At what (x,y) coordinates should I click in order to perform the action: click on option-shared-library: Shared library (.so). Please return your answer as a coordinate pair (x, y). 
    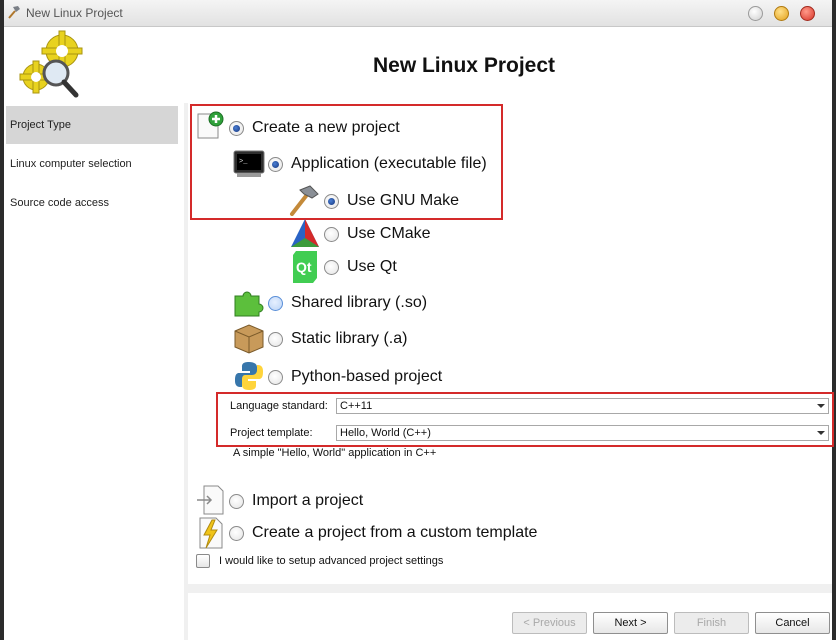
    Looking at the image, I should click on (347, 303).